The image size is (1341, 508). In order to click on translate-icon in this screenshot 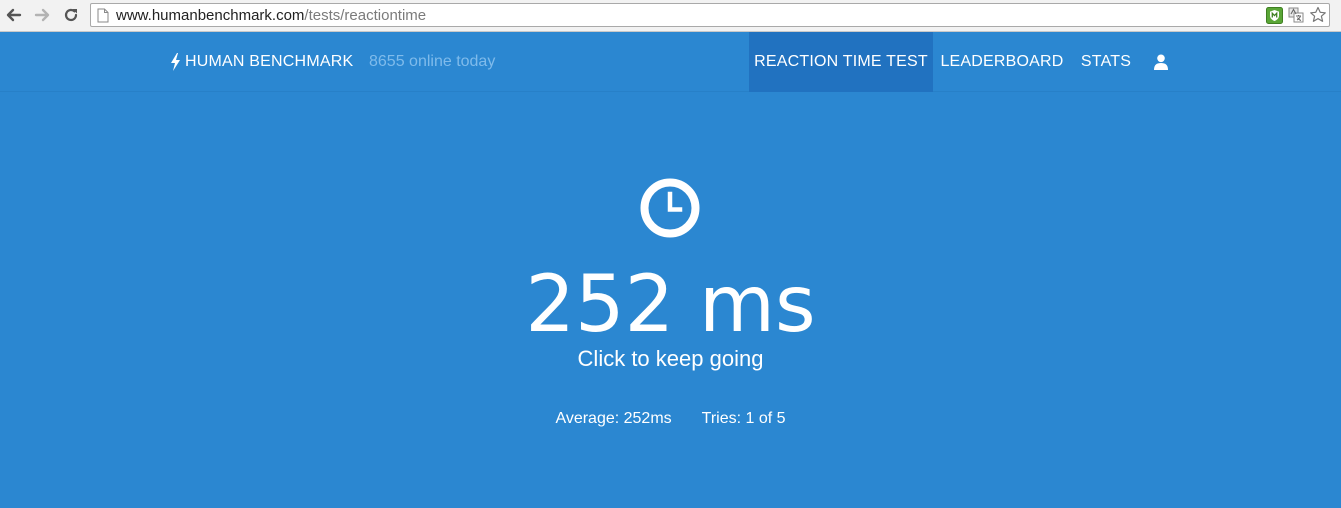, I will do `click(1296, 15)`.